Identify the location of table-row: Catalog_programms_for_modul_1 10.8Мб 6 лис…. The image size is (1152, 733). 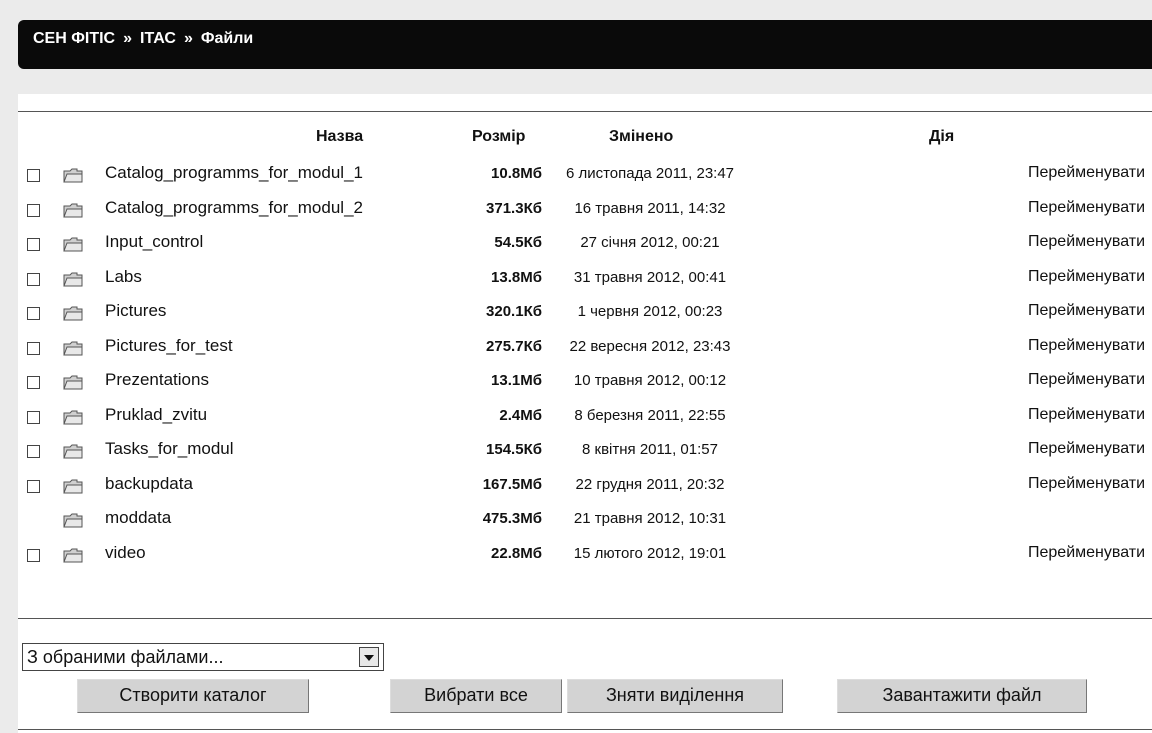
(576, 177).